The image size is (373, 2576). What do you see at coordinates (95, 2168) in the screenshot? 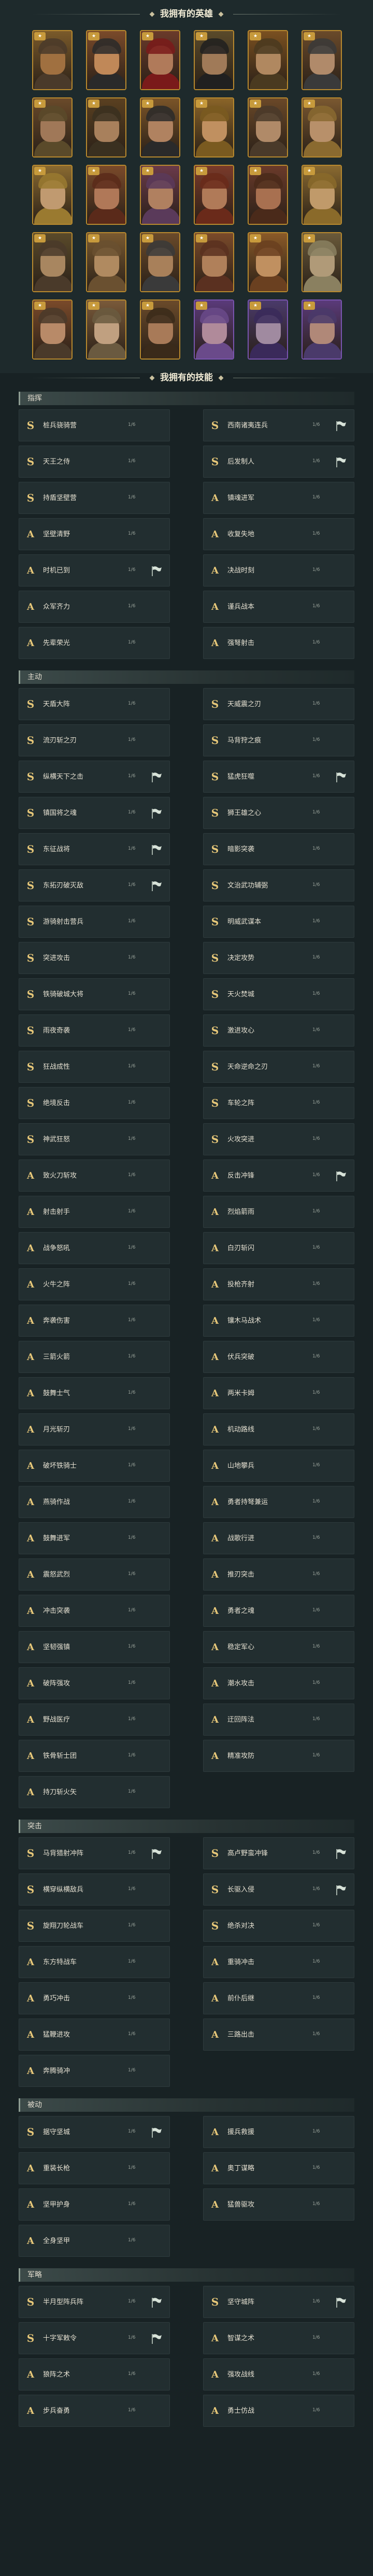
I see `skill-card: A 重装长枪 1/6` at bounding box center [95, 2168].